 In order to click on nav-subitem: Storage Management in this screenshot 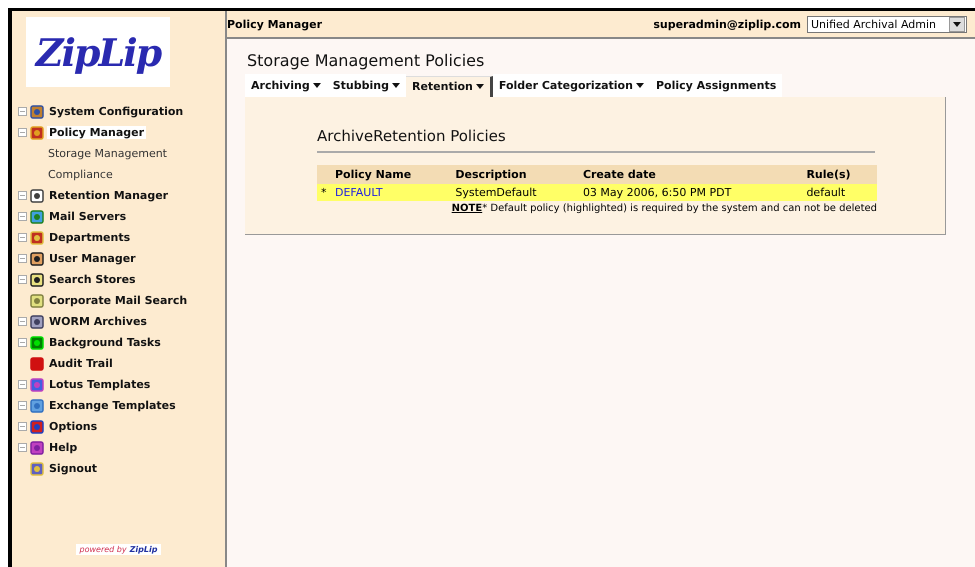, I will do `click(118, 153)`.